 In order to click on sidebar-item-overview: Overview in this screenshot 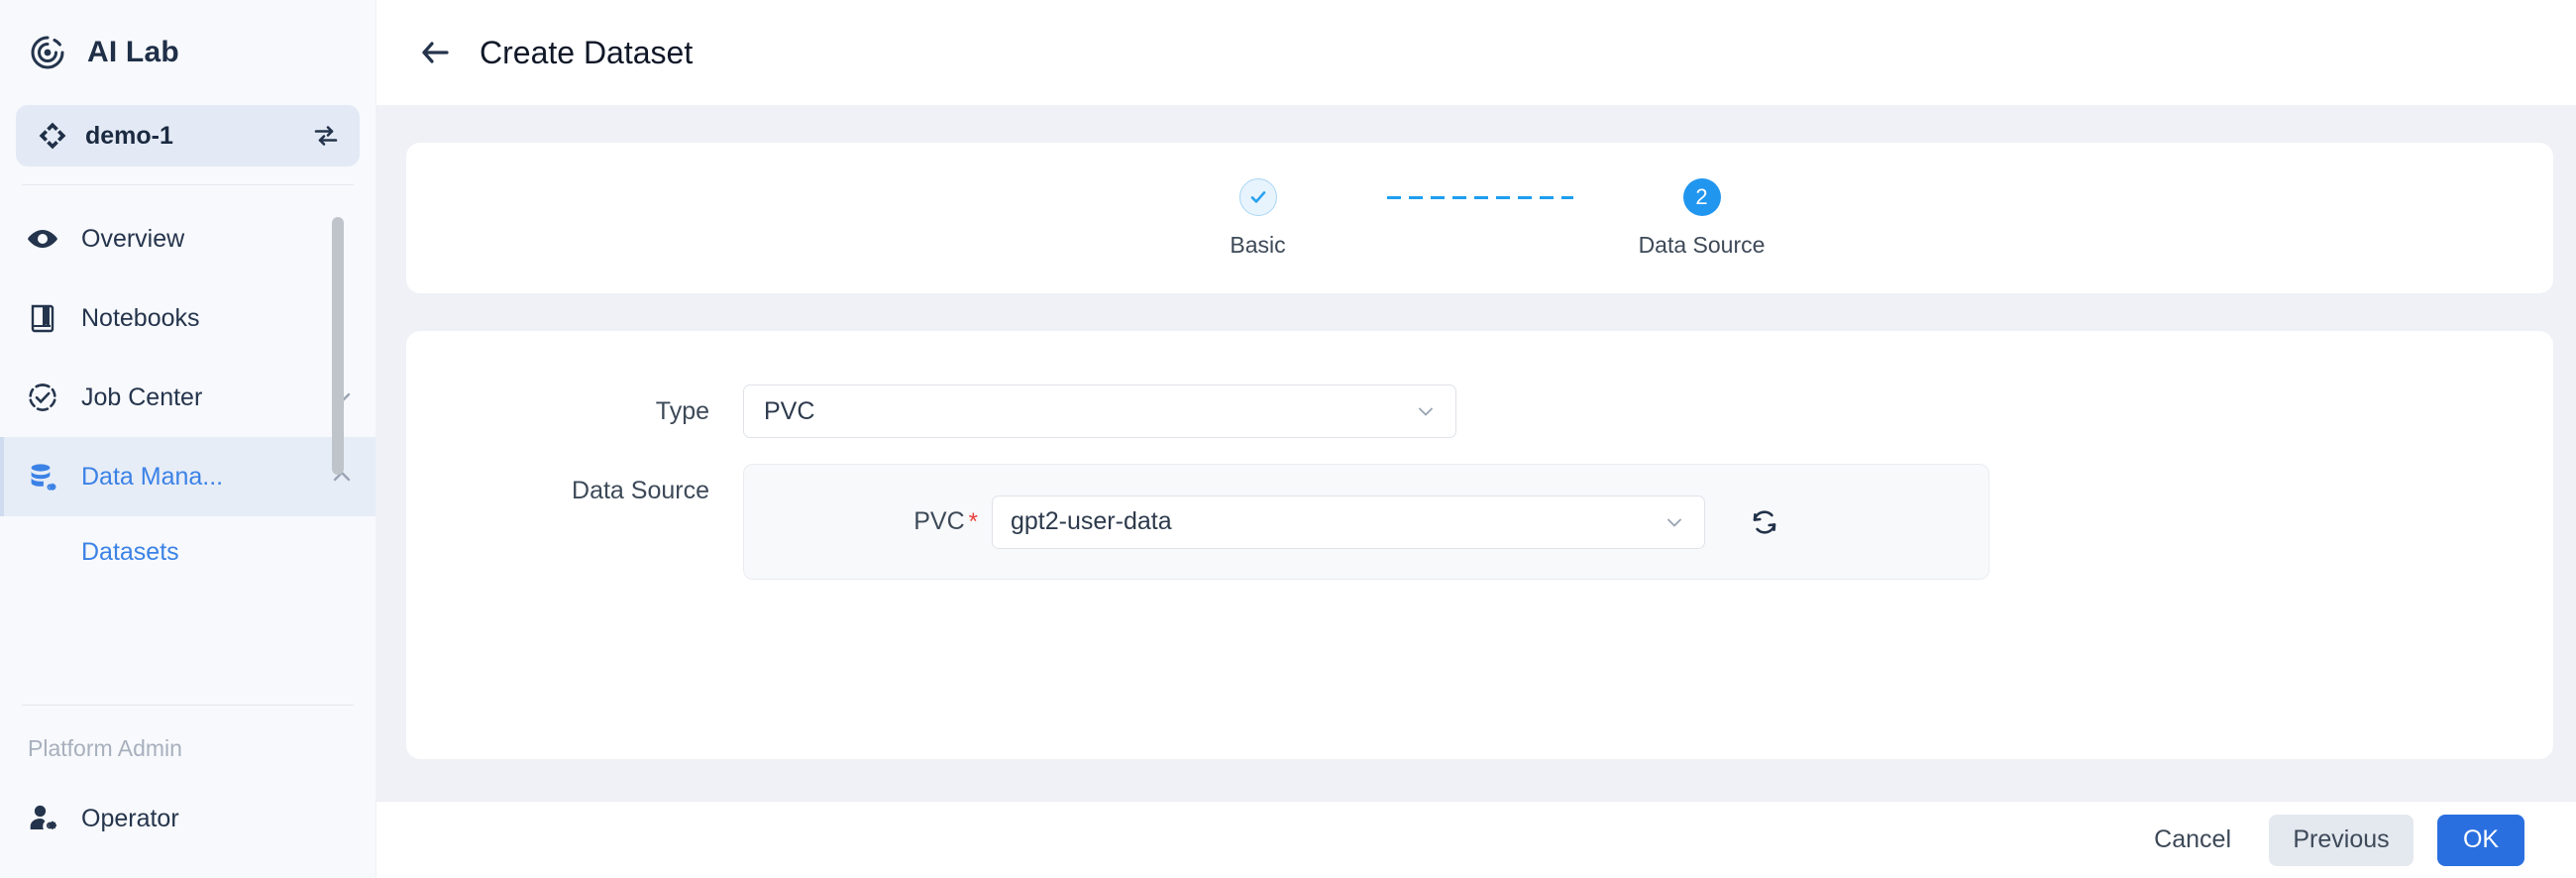, I will do `click(188, 238)`.